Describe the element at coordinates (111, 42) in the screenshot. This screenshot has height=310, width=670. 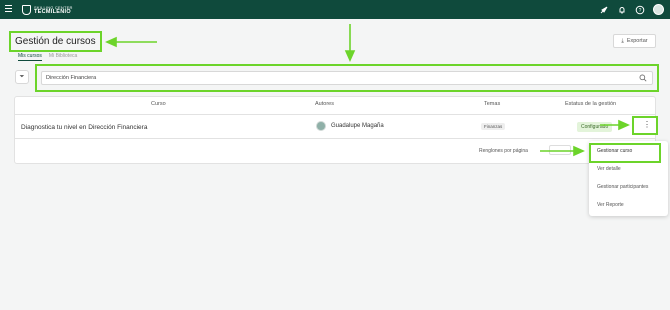
I see `arrow-to-title-head` at that location.